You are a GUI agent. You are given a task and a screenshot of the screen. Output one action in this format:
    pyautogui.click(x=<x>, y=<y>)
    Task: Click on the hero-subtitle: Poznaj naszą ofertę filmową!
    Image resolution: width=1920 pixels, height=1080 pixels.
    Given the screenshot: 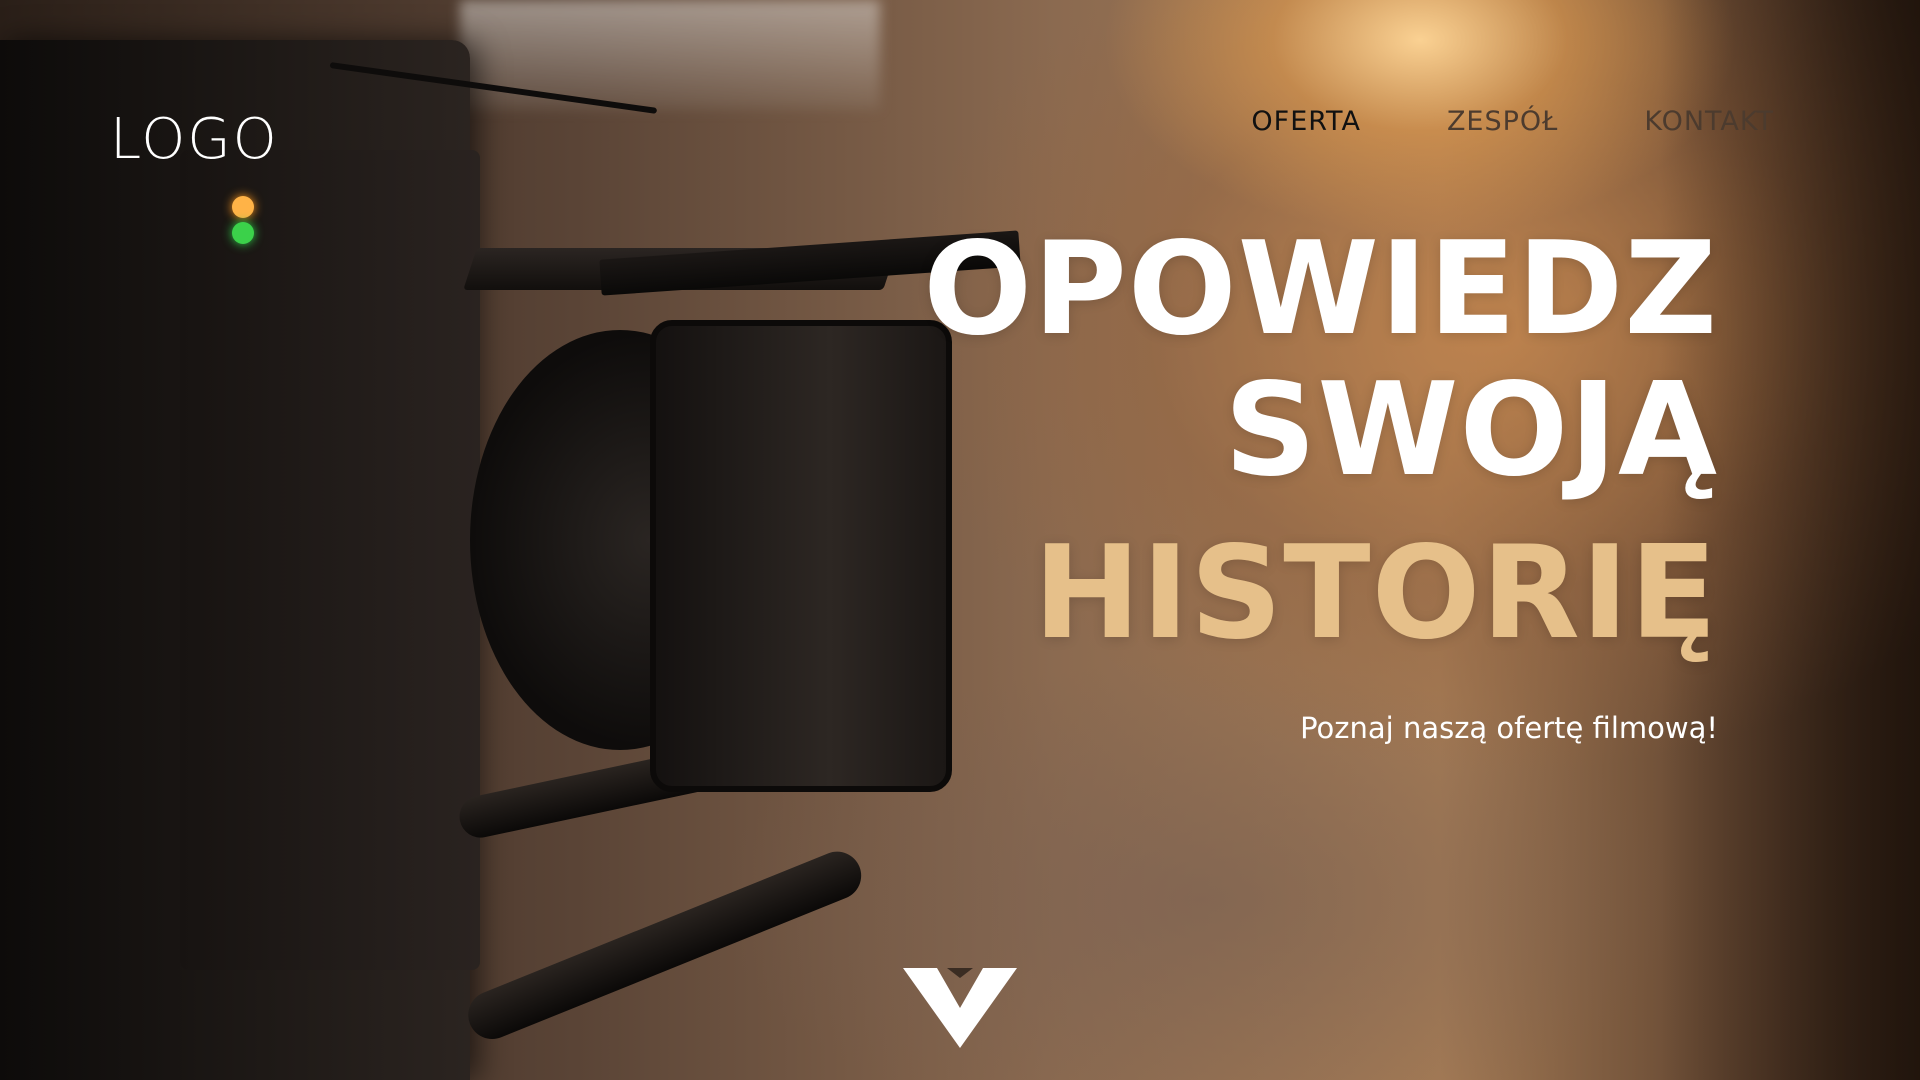 What is the action you would take?
    pyautogui.click(x=1509, y=728)
    